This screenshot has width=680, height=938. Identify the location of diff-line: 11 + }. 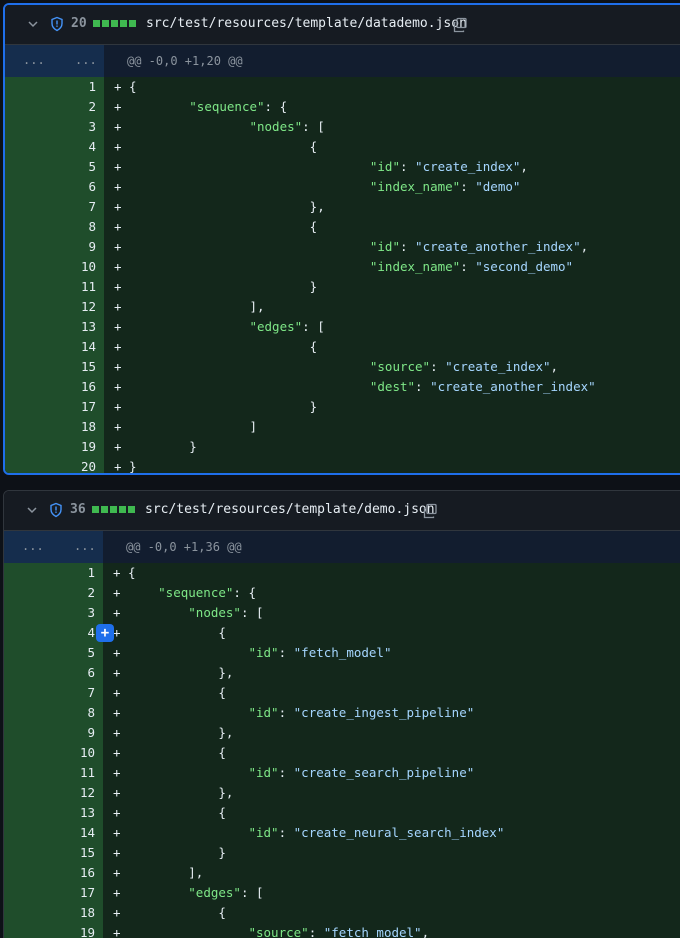
(342, 287).